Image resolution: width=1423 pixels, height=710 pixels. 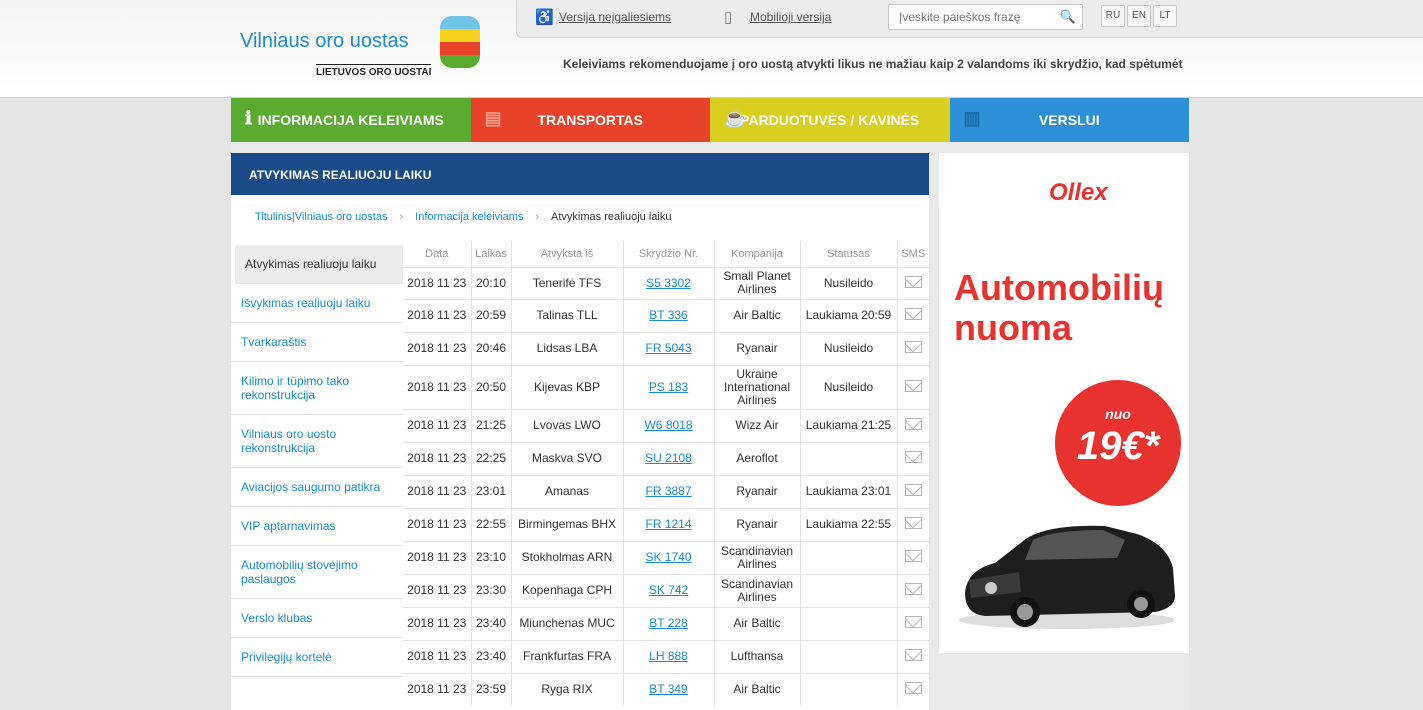 What do you see at coordinates (757, 386) in the screenshot?
I see `cell-airline: Ukraine International Airlines` at bounding box center [757, 386].